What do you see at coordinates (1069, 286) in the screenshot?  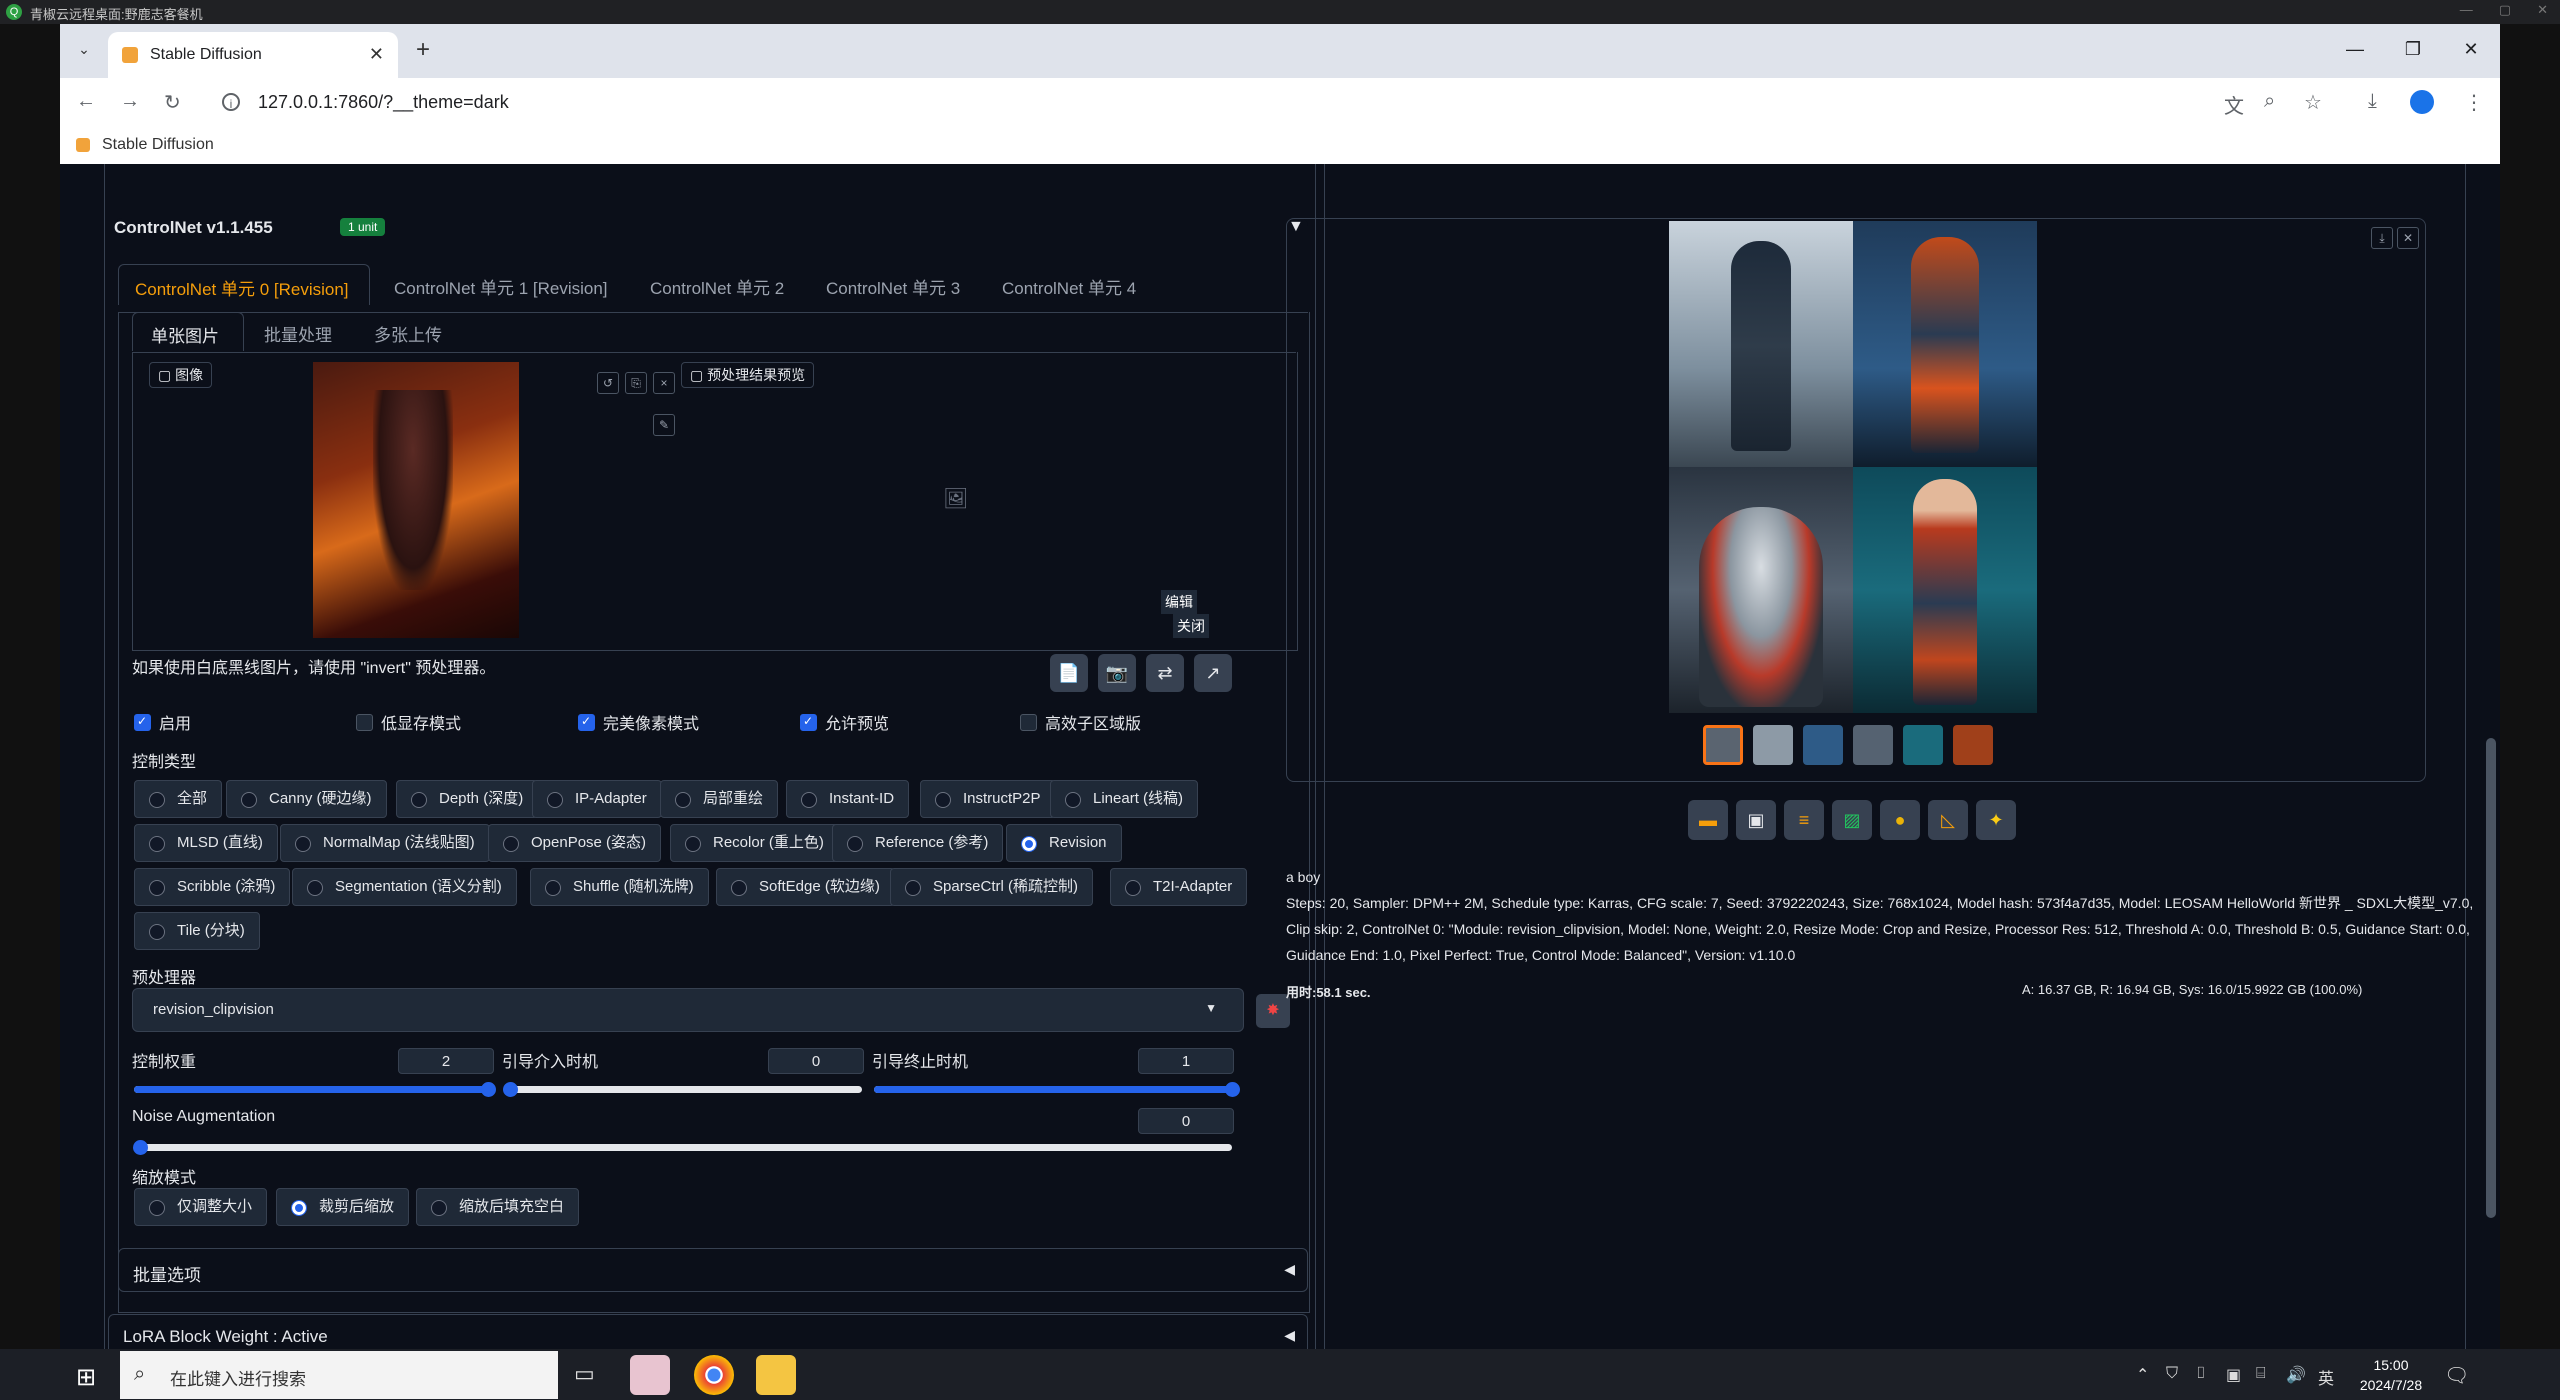 I see `tab-unit-4: ControlNet 单元 4` at bounding box center [1069, 286].